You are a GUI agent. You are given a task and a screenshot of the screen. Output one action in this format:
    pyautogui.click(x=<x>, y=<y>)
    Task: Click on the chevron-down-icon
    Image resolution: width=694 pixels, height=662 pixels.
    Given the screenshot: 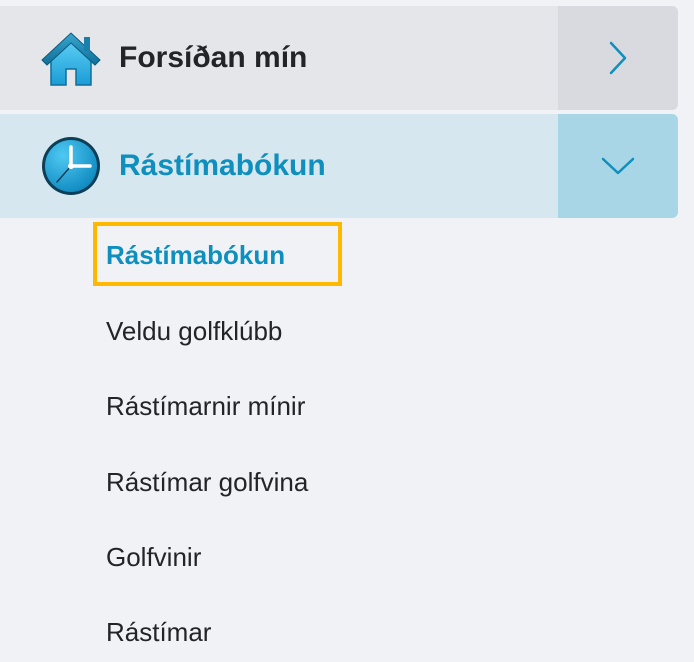 What is the action you would take?
    pyautogui.click(x=618, y=166)
    